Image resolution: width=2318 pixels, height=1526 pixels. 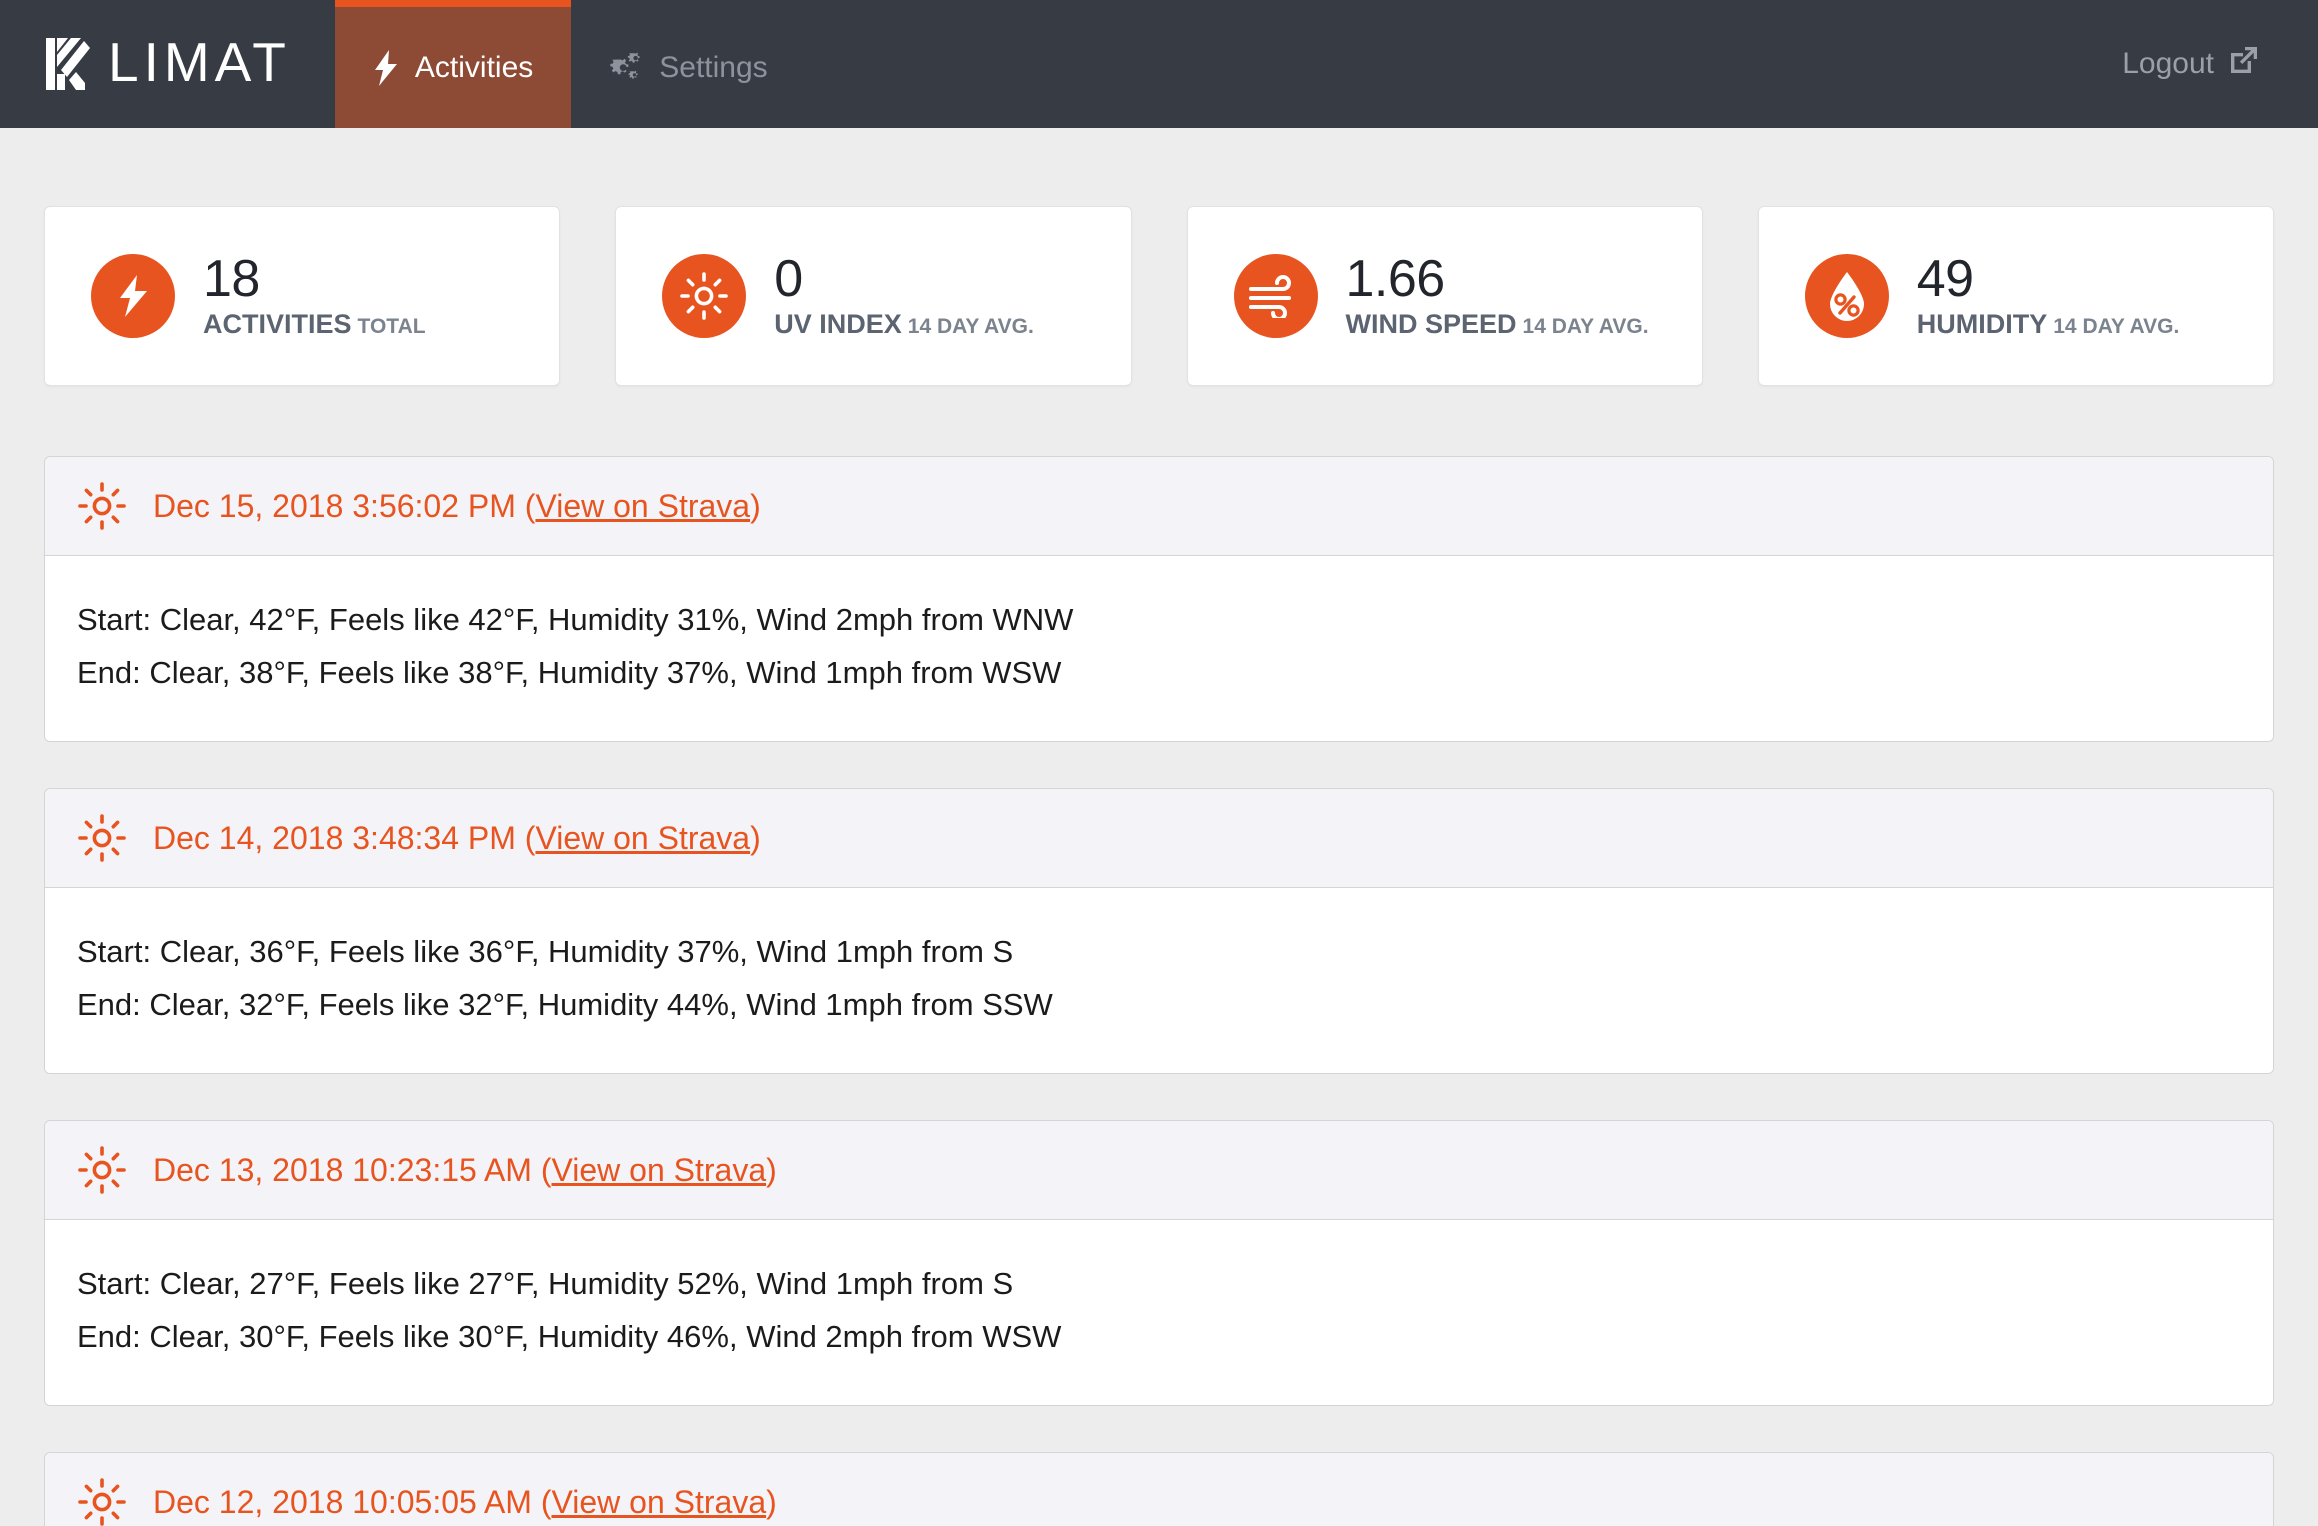 What do you see at coordinates (334, 505) in the screenshot?
I see `activity-datetime: Dec 15, 2018 3:56:02 PM` at bounding box center [334, 505].